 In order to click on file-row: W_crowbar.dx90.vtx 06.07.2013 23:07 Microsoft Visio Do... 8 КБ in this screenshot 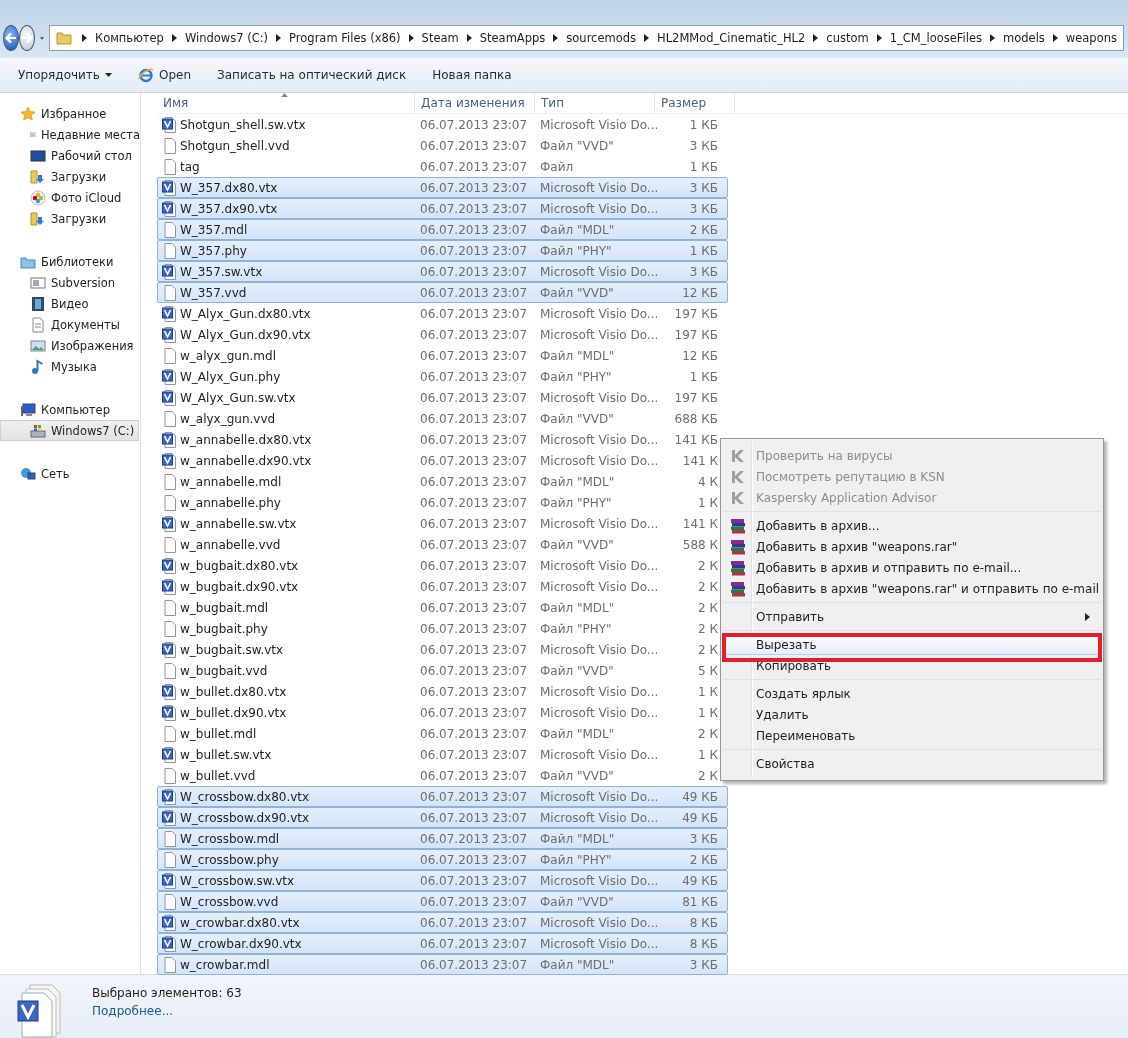, I will do `click(442, 943)`.